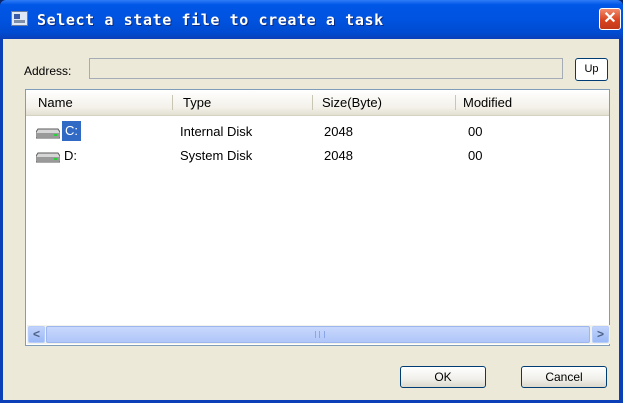 The height and width of the screenshot is (403, 623). Describe the element at coordinates (443, 377) in the screenshot. I see `ok-button: OK` at that location.